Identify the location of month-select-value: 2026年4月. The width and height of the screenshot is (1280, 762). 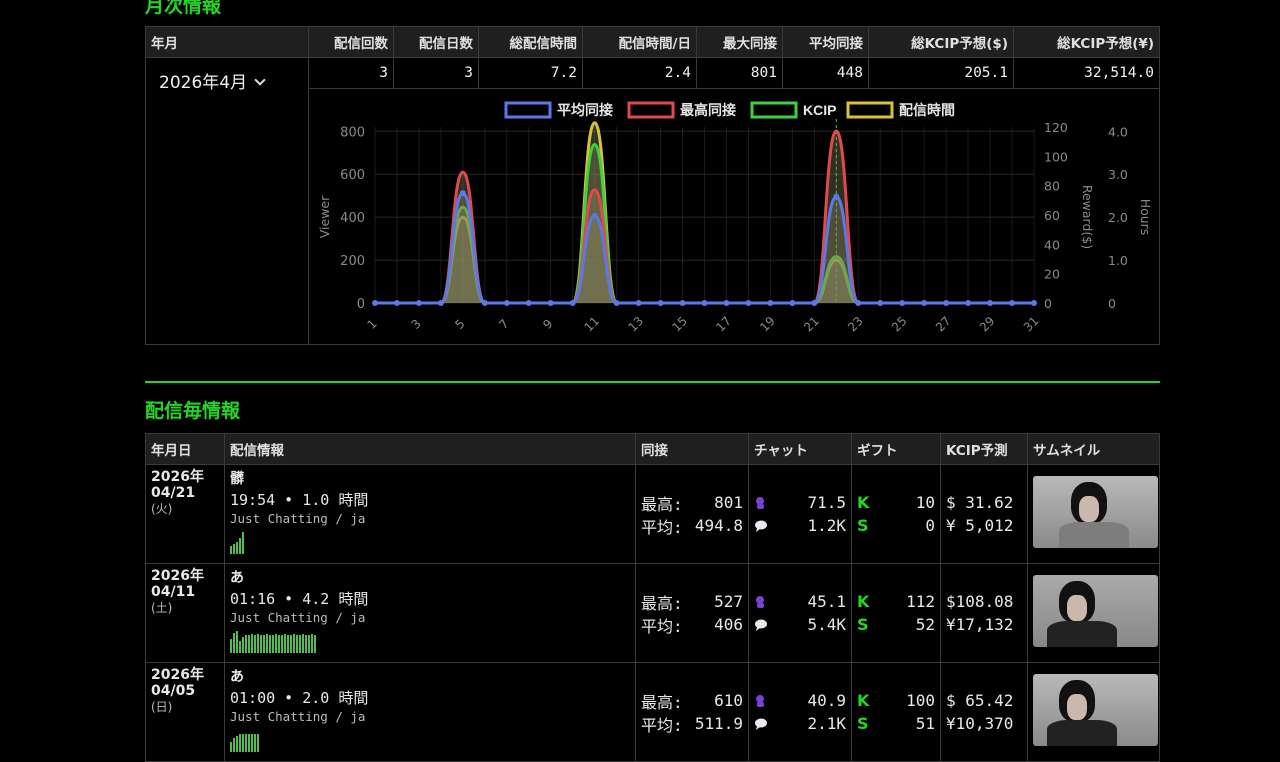
(203, 83).